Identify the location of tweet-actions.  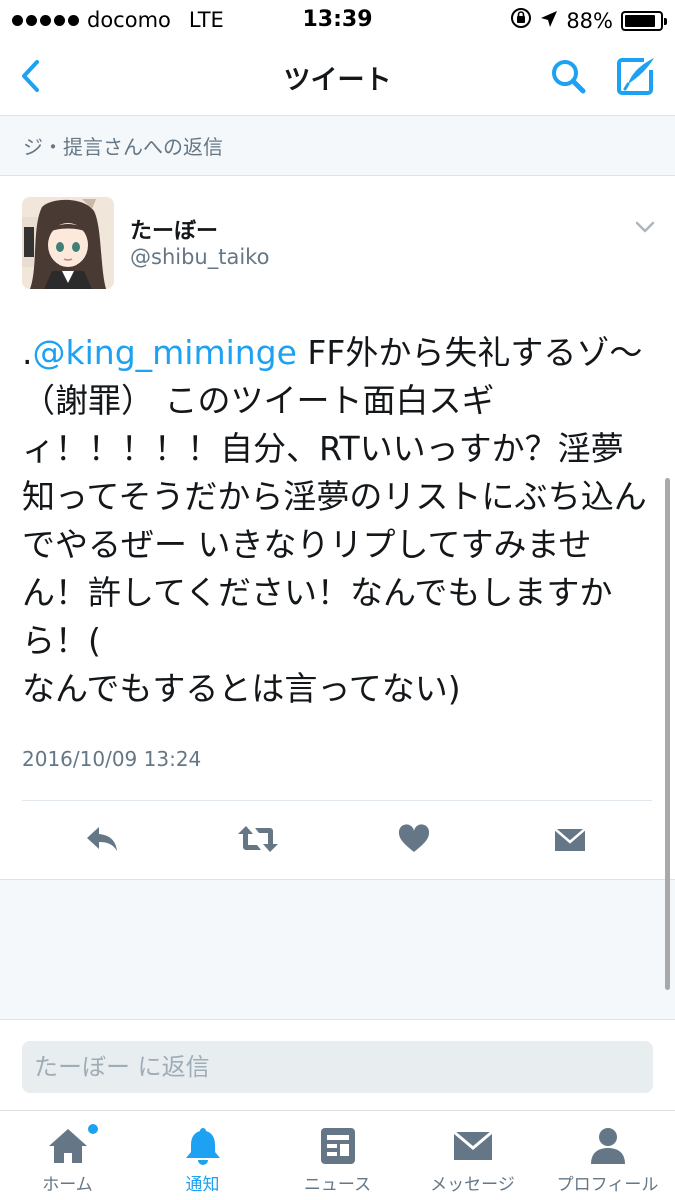
(337, 840).